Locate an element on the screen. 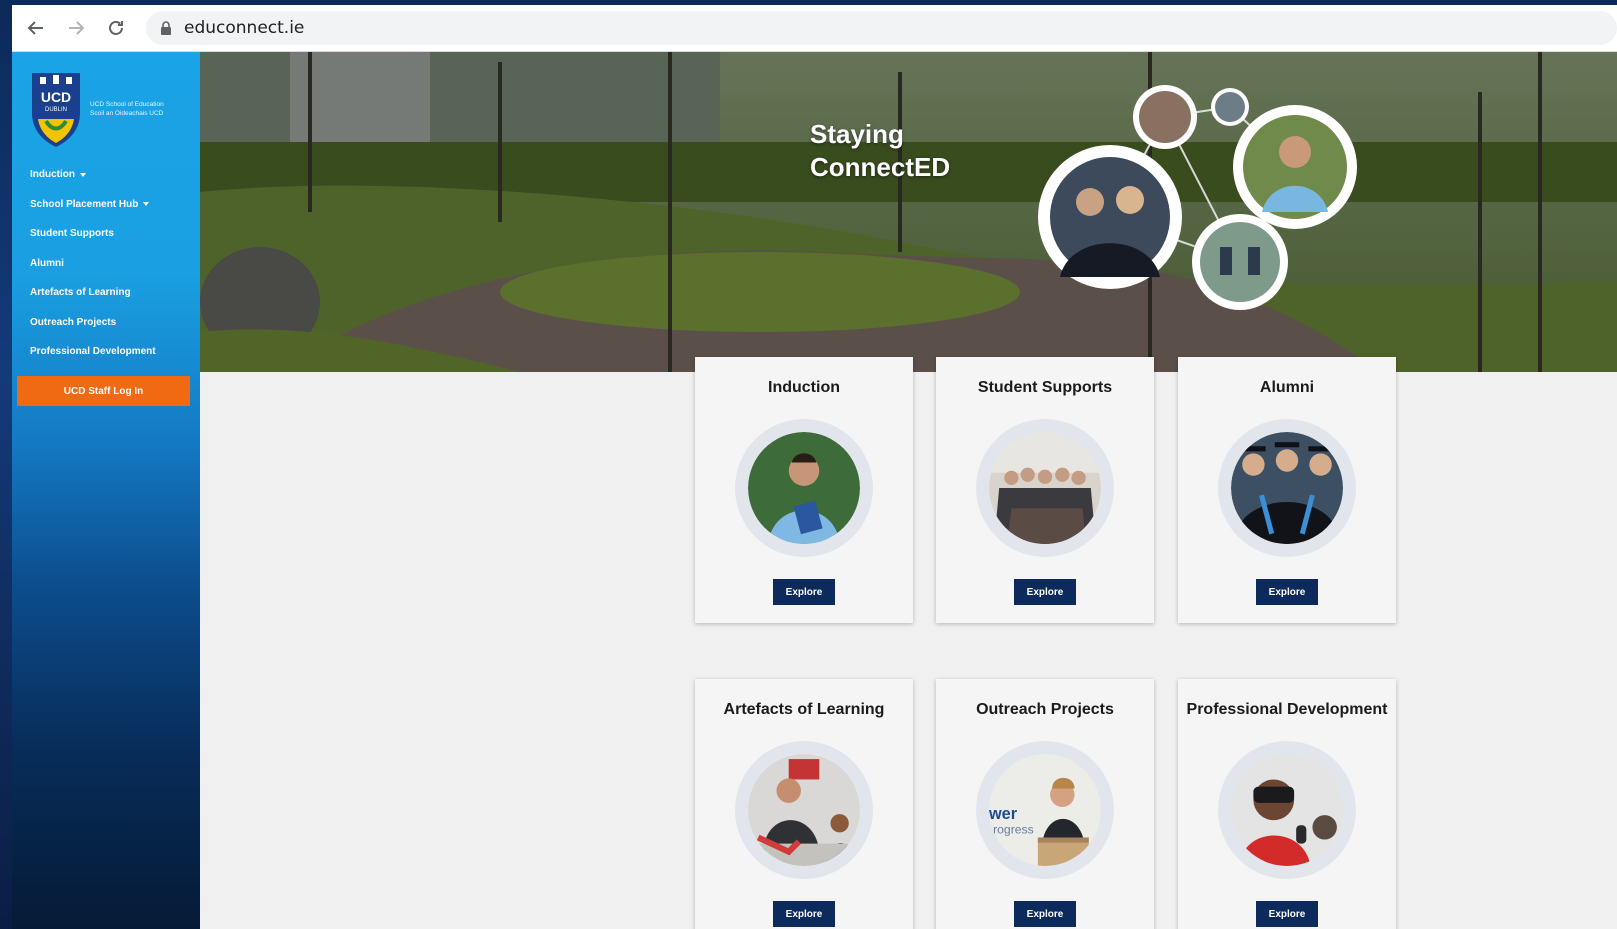  card-student-supports: Student Supports Explore is located at coordinates (1045, 490).